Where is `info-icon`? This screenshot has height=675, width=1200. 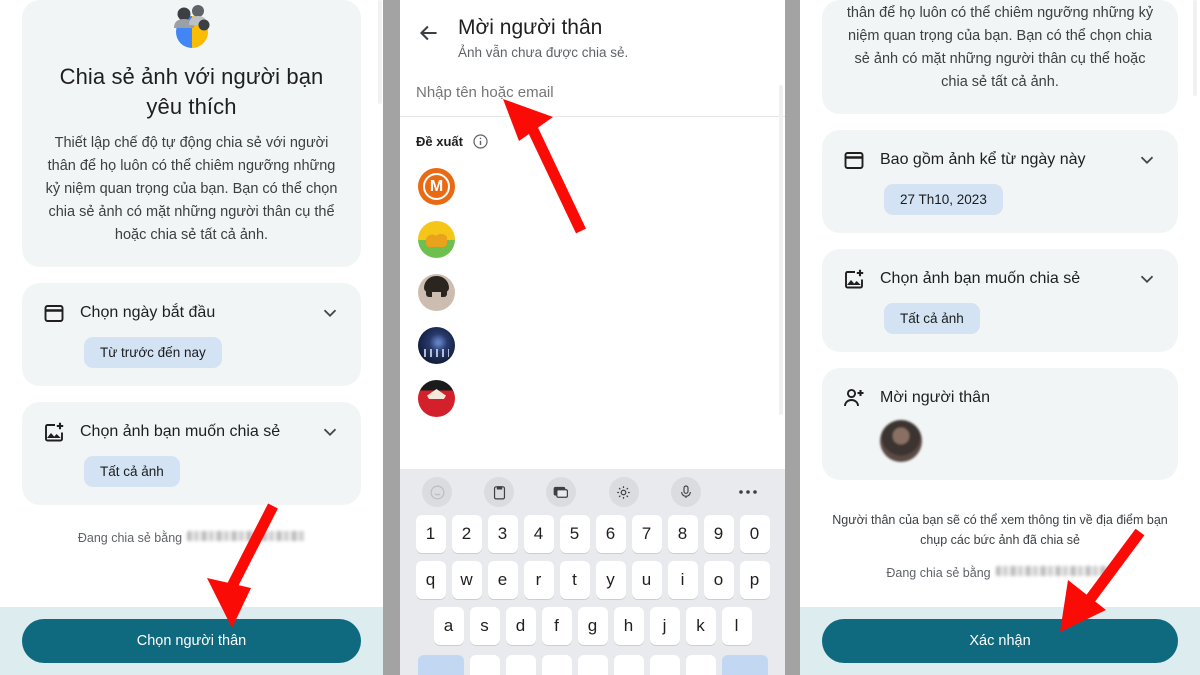 info-icon is located at coordinates (480, 141).